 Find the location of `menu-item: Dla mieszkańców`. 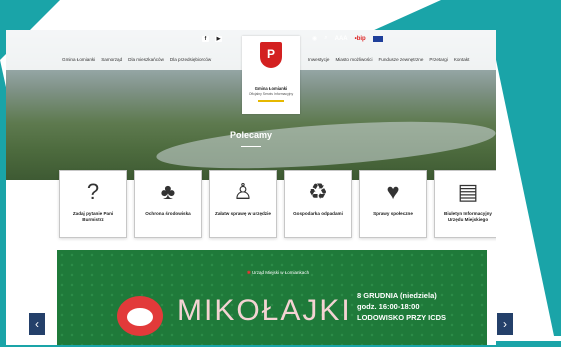

menu-item: Dla mieszkańców is located at coordinates (146, 59).